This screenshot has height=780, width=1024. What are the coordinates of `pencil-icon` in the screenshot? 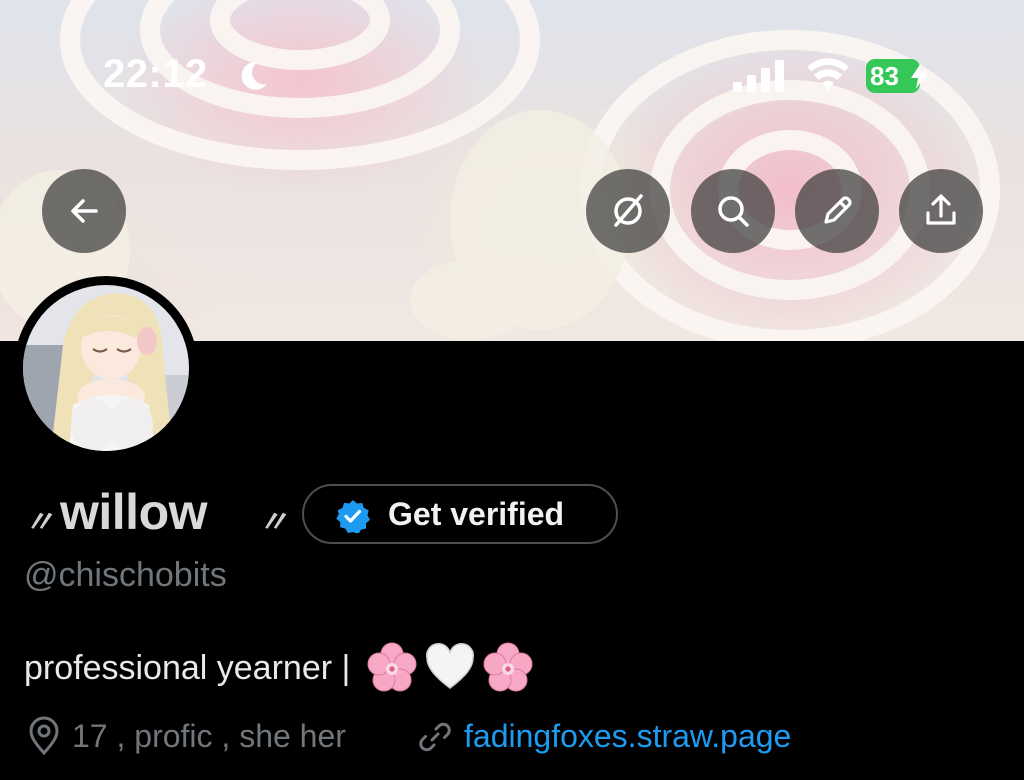 It's located at (838, 210).